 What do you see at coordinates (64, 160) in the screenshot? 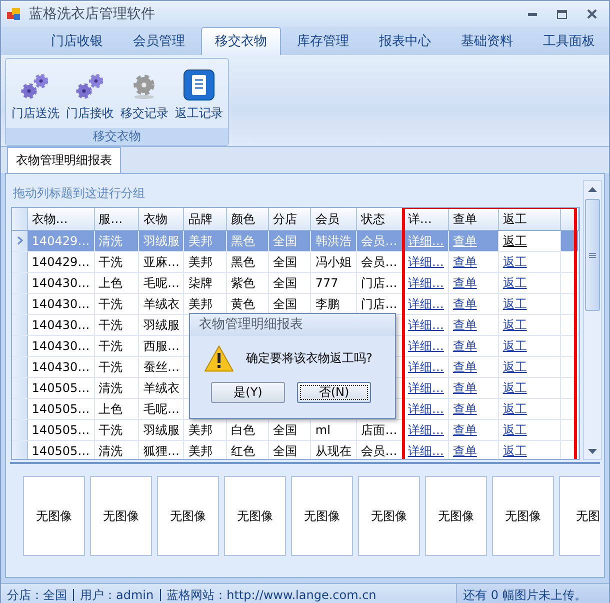
I see `document-tab: 衣物管理明细报表` at bounding box center [64, 160].